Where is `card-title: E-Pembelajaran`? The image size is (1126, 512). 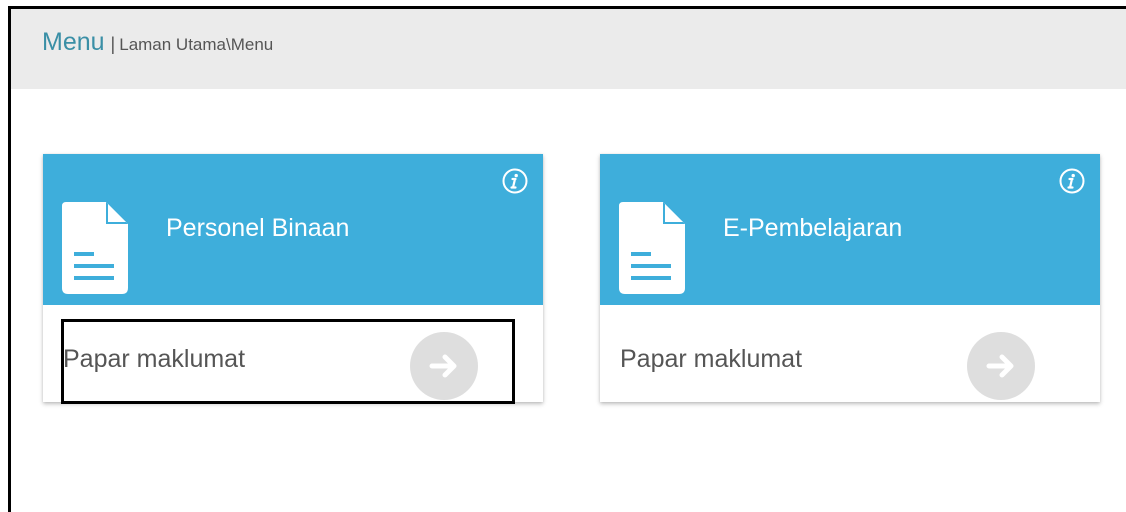
card-title: E-Pembelajaran is located at coordinates (813, 228).